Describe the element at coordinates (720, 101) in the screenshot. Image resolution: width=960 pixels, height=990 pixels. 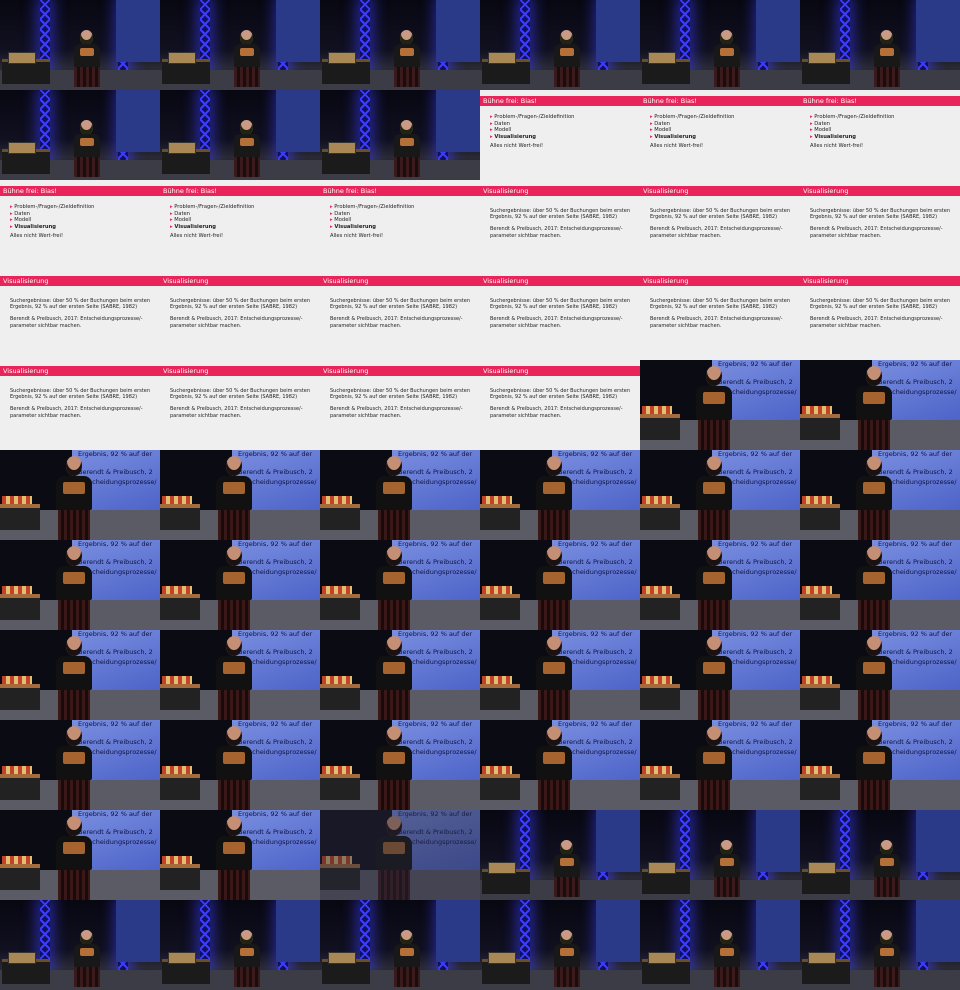
I see `slide-title: Bühne frei: Bias!` at that location.